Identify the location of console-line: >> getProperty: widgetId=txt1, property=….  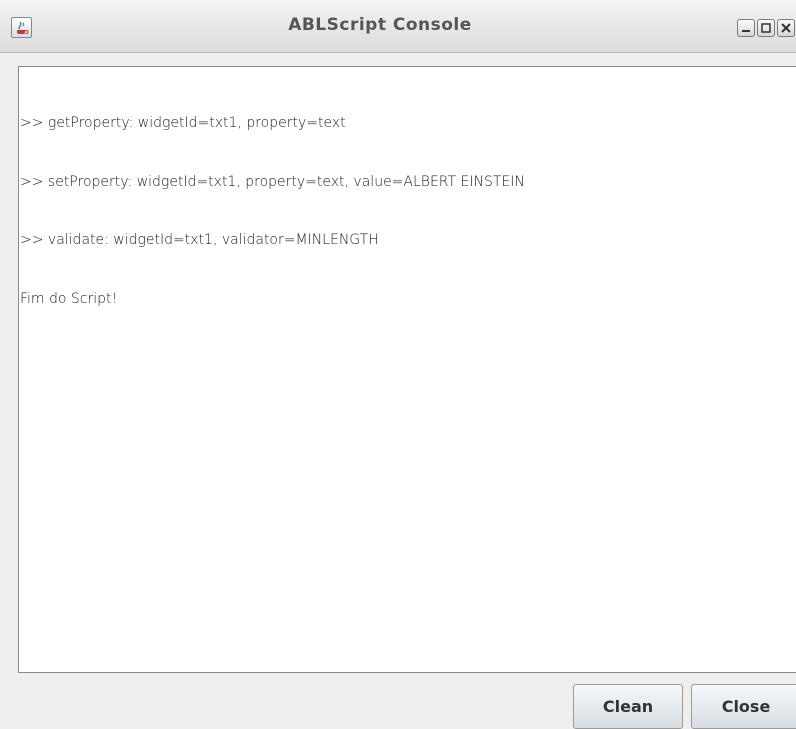
(183, 123).